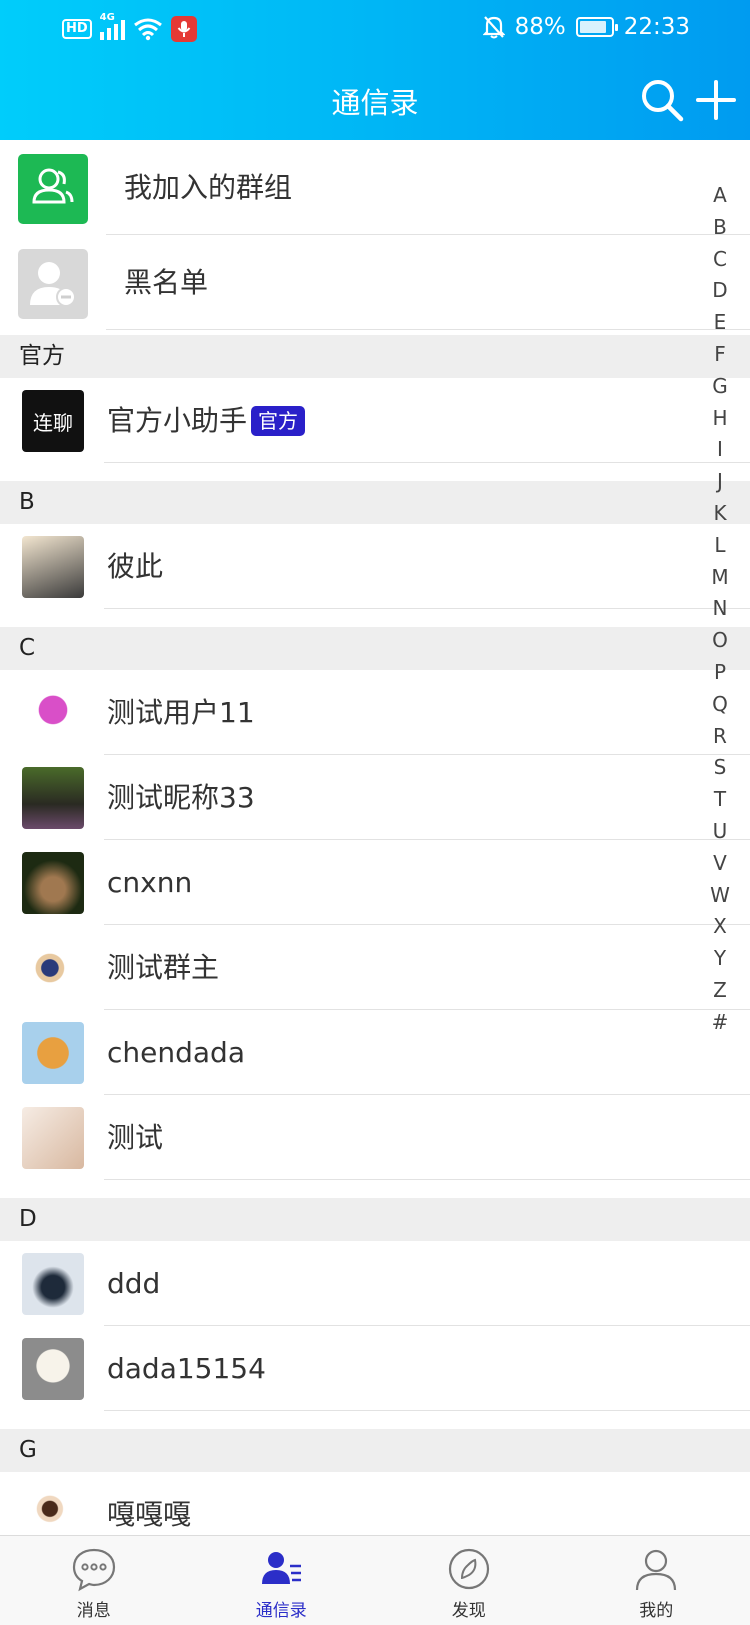 The width and height of the screenshot is (750, 1625). What do you see at coordinates (720, 959) in the screenshot?
I see `index-letter: Y` at bounding box center [720, 959].